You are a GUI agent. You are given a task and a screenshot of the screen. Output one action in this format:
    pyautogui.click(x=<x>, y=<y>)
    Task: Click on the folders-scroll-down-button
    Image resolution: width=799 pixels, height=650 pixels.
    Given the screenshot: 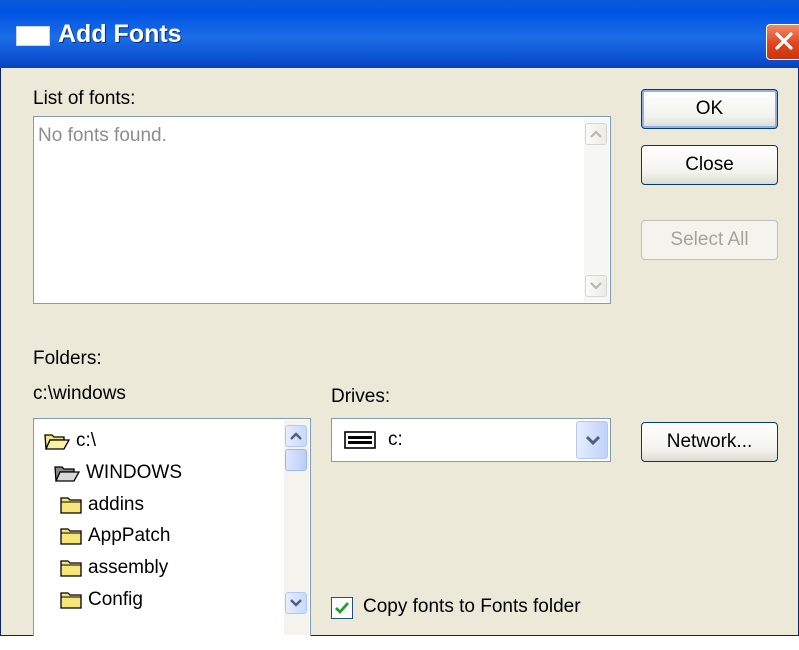 What is the action you would take?
    pyautogui.click(x=296, y=603)
    